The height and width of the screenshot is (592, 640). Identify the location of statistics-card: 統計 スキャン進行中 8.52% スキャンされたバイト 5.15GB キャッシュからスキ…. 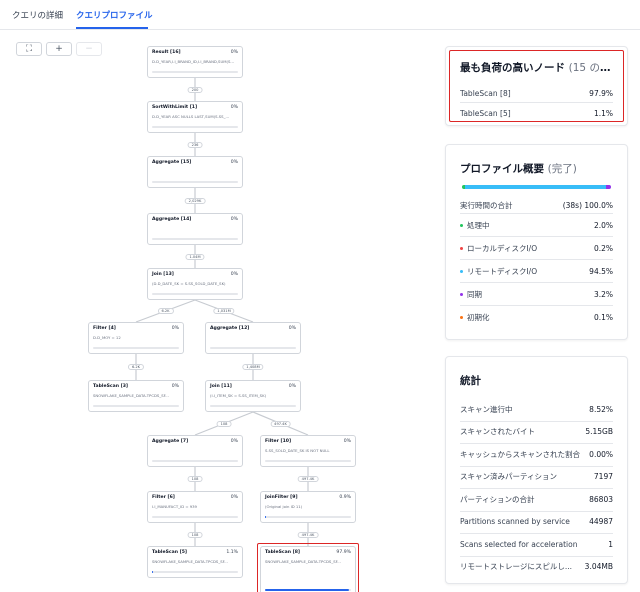
(536, 470).